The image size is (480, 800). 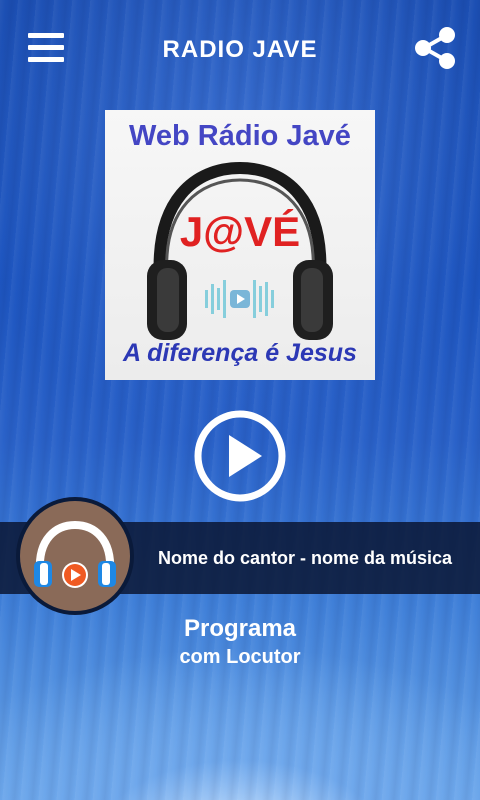 I want to click on logo-circle, so click(x=75, y=556).